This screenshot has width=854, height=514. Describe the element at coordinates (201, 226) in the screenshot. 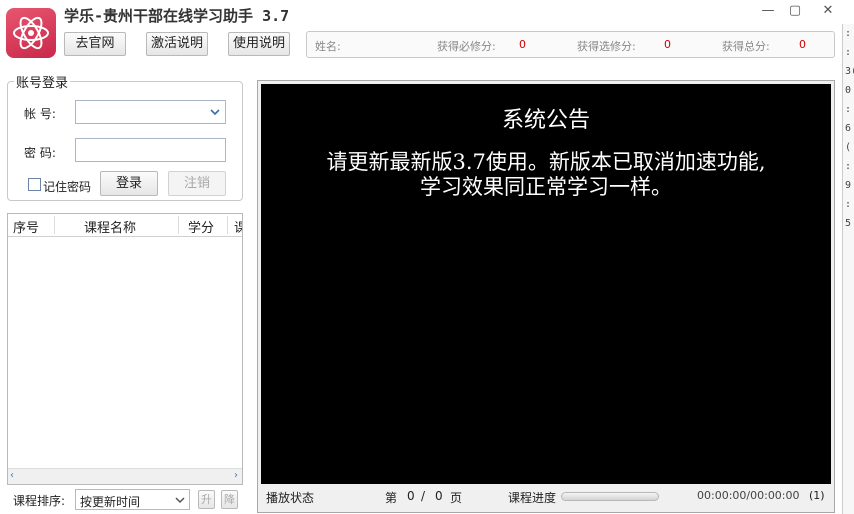

I see `column-credit: 学分` at that location.